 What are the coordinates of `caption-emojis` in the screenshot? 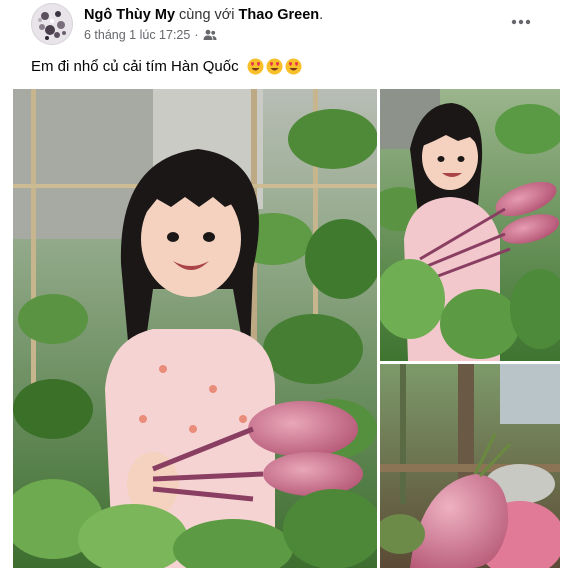 It's located at (274, 66).